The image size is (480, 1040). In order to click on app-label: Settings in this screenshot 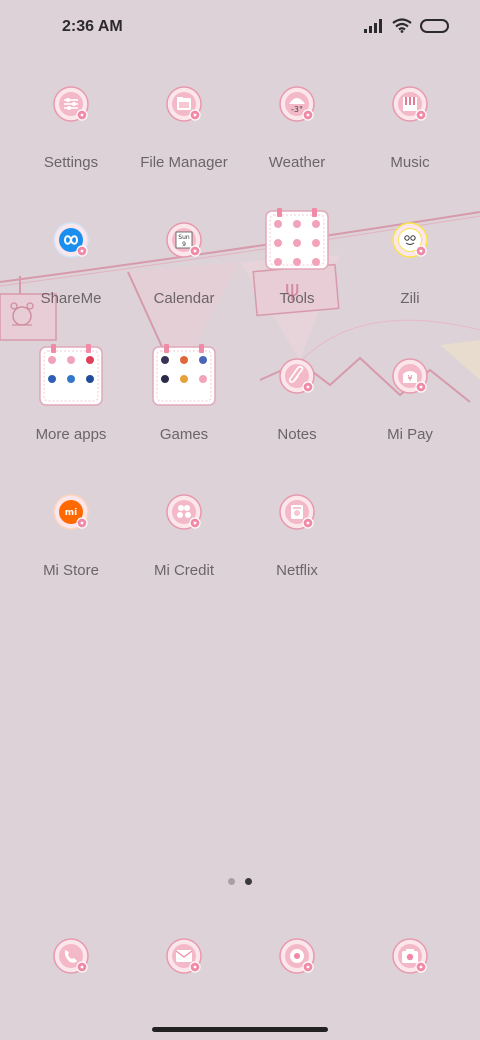, I will do `click(71, 162)`.